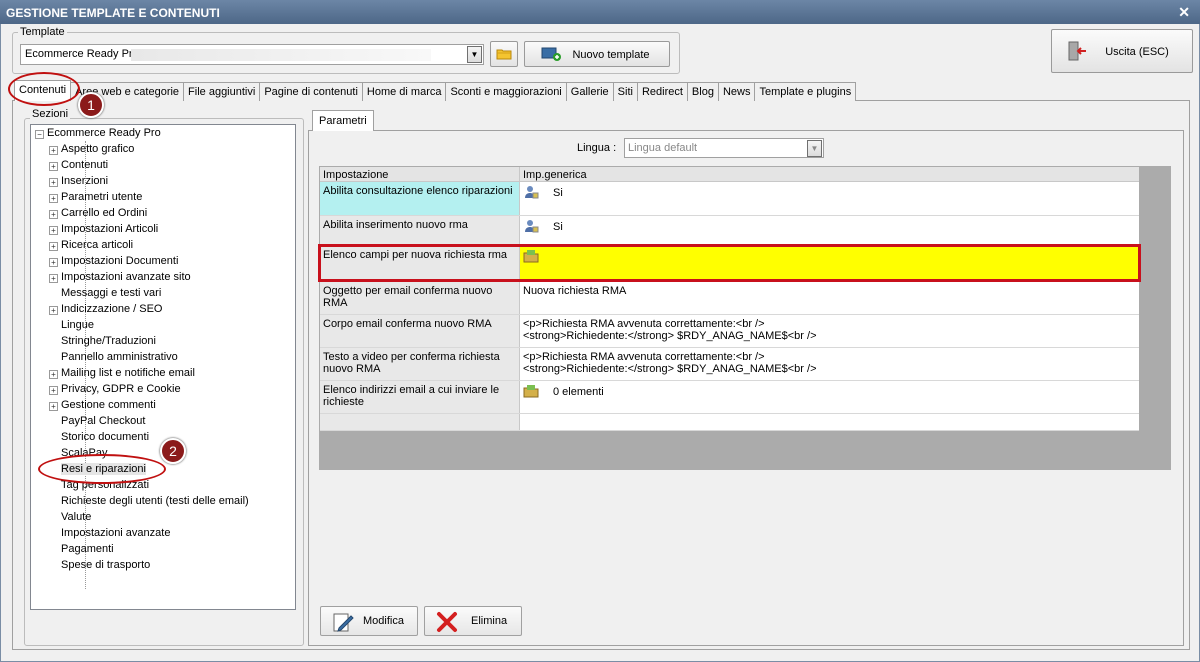 Image resolution: width=1200 pixels, height=662 pixels. I want to click on exit-button: Uscita (ESC), so click(1122, 51).